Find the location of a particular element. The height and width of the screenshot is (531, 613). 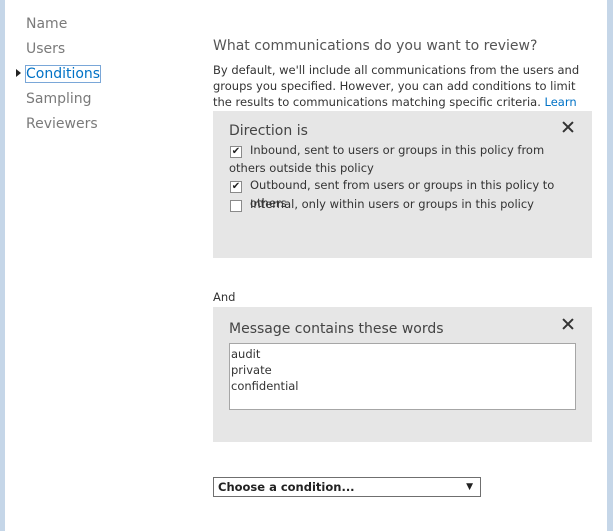

dropdown-arrow-icon: ▼ is located at coordinates (469, 487).